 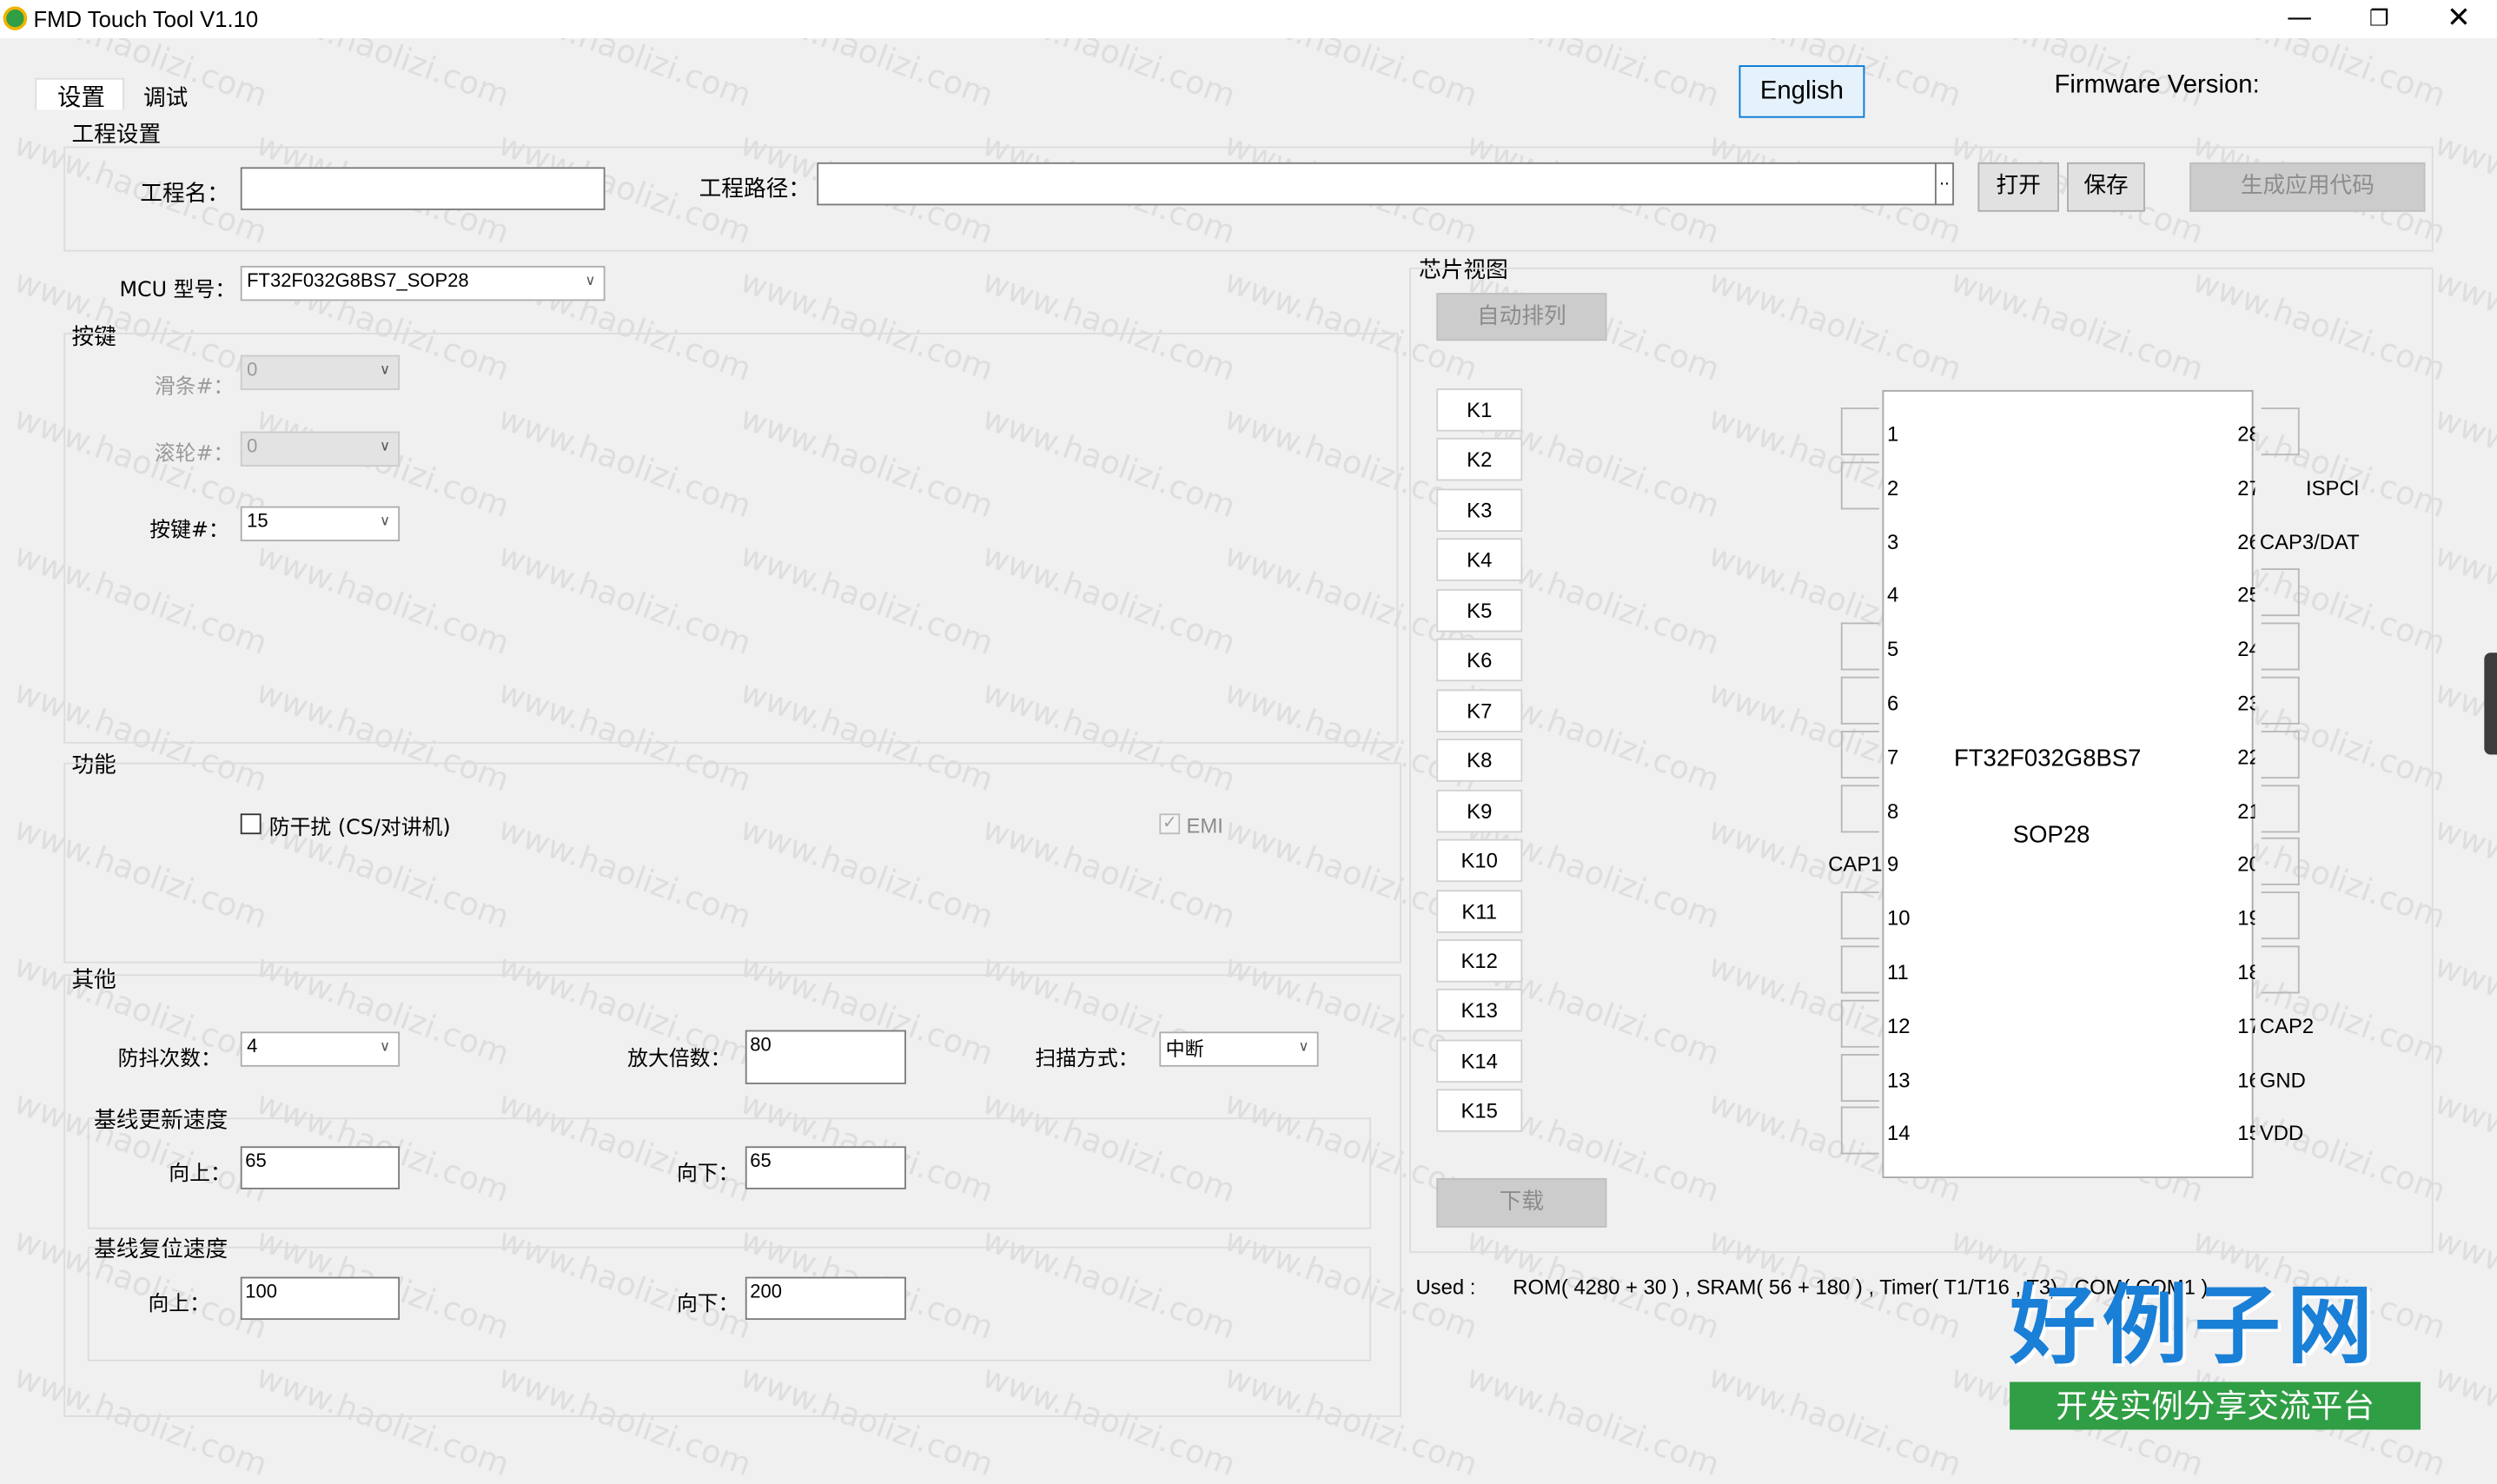 I want to click on gain-input: 80, so click(x=825, y=1057).